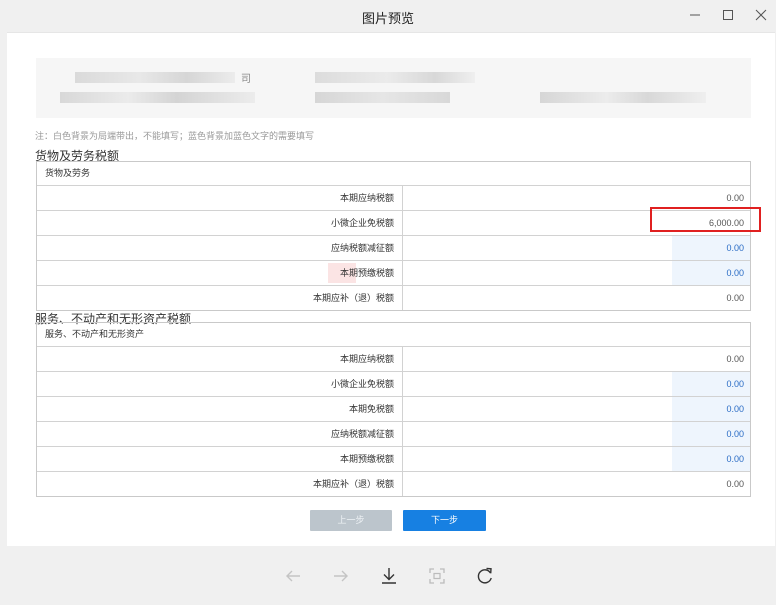  What do you see at coordinates (220, 409) in the screenshot?
I see `row-label: 本期免税额` at bounding box center [220, 409].